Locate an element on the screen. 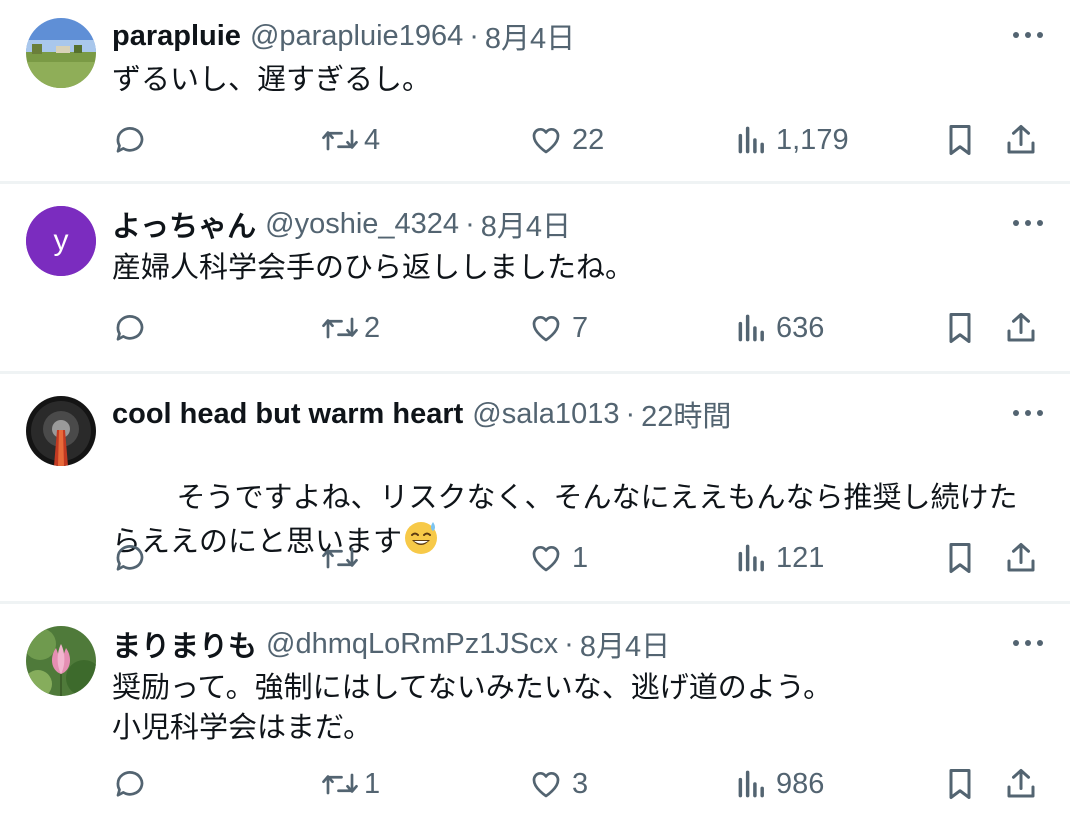  user-handle: @yoshie_4324 is located at coordinates (362, 224).